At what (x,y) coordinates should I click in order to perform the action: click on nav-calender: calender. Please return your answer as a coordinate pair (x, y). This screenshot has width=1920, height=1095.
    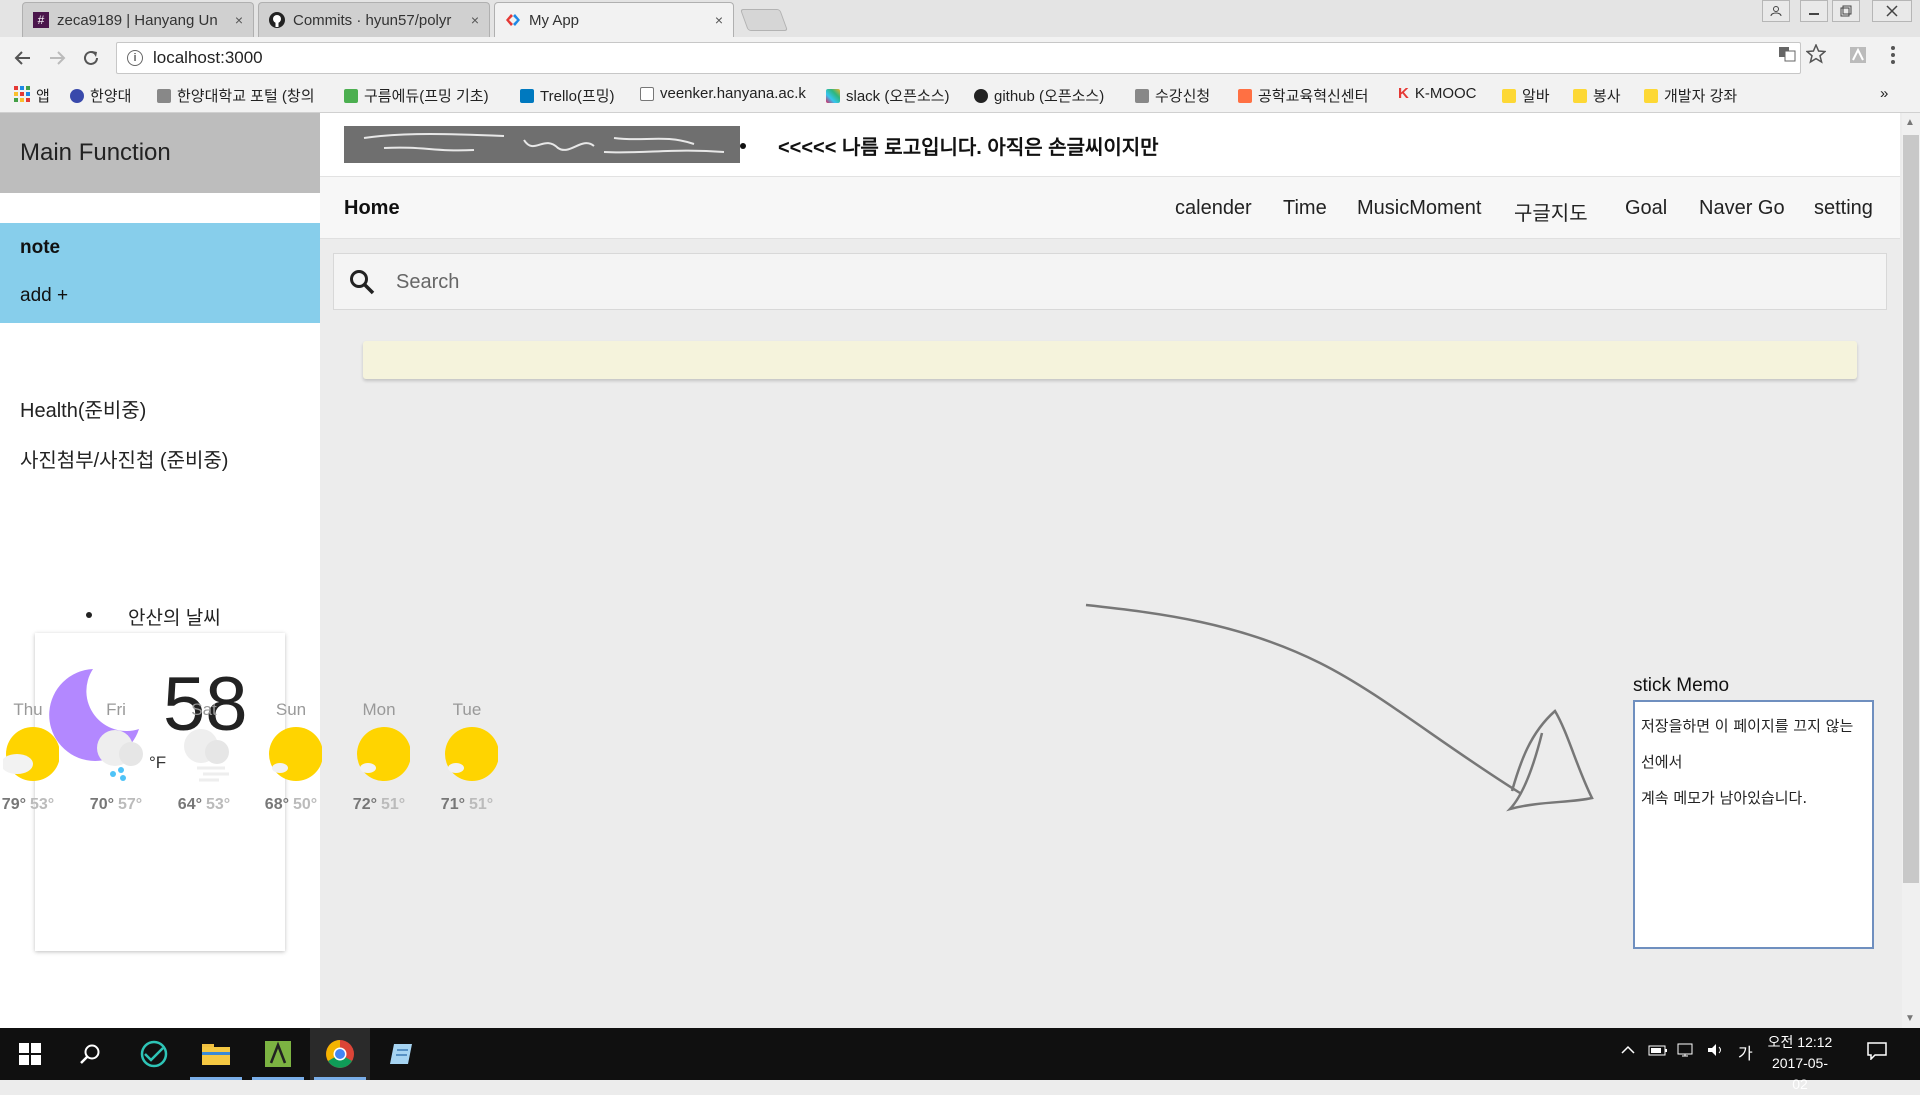
    Looking at the image, I should click on (1213, 208).